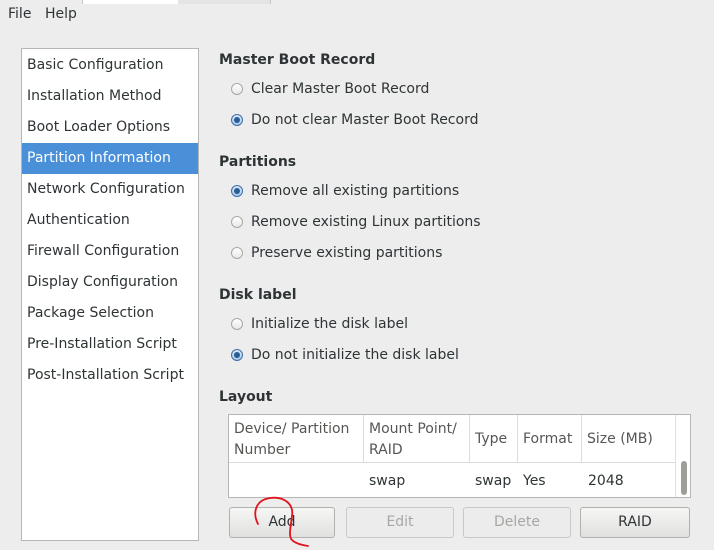  I want to click on radio-preserve-partitions: Preserve existing partitions, so click(336, 253).